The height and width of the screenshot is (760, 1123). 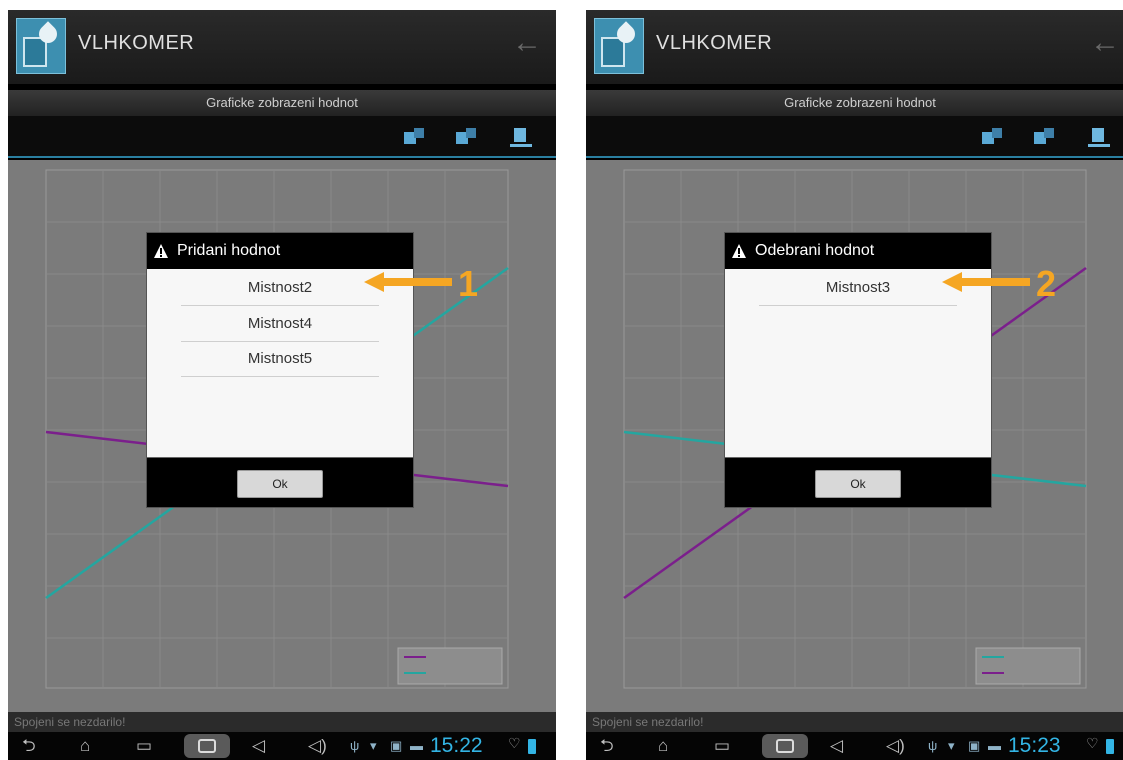 I want to click on list-item-mistnost3: Mistnost3, so click(x=858, y=288).